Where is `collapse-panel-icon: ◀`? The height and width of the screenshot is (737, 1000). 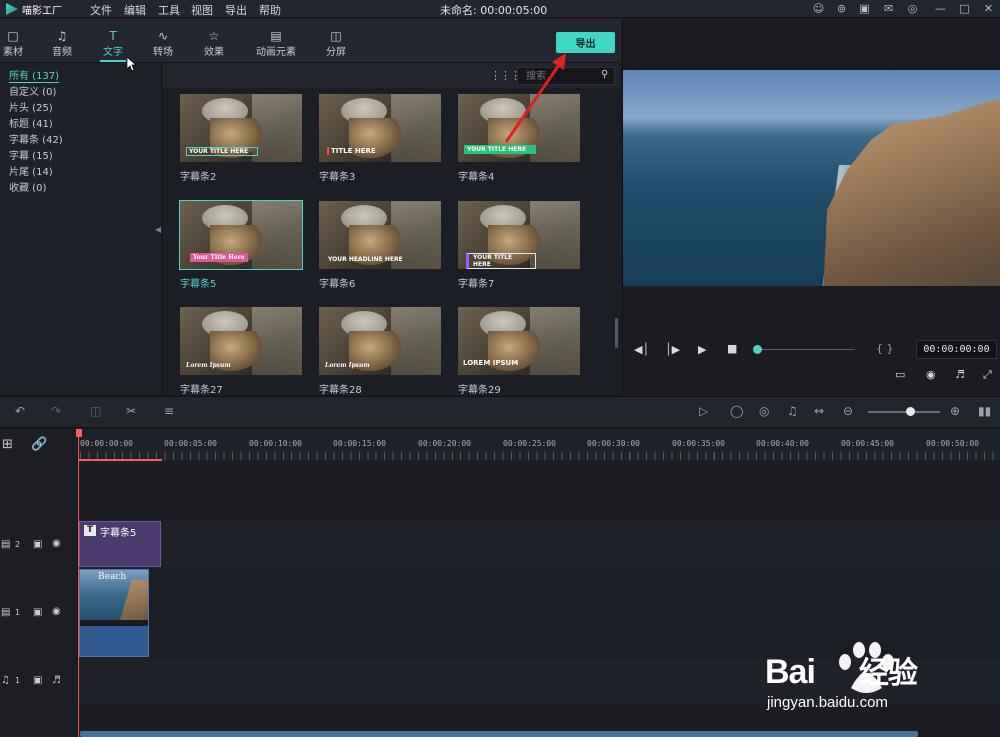
collapse-panel-icon: ◀ is located at coordinates (158, 229).